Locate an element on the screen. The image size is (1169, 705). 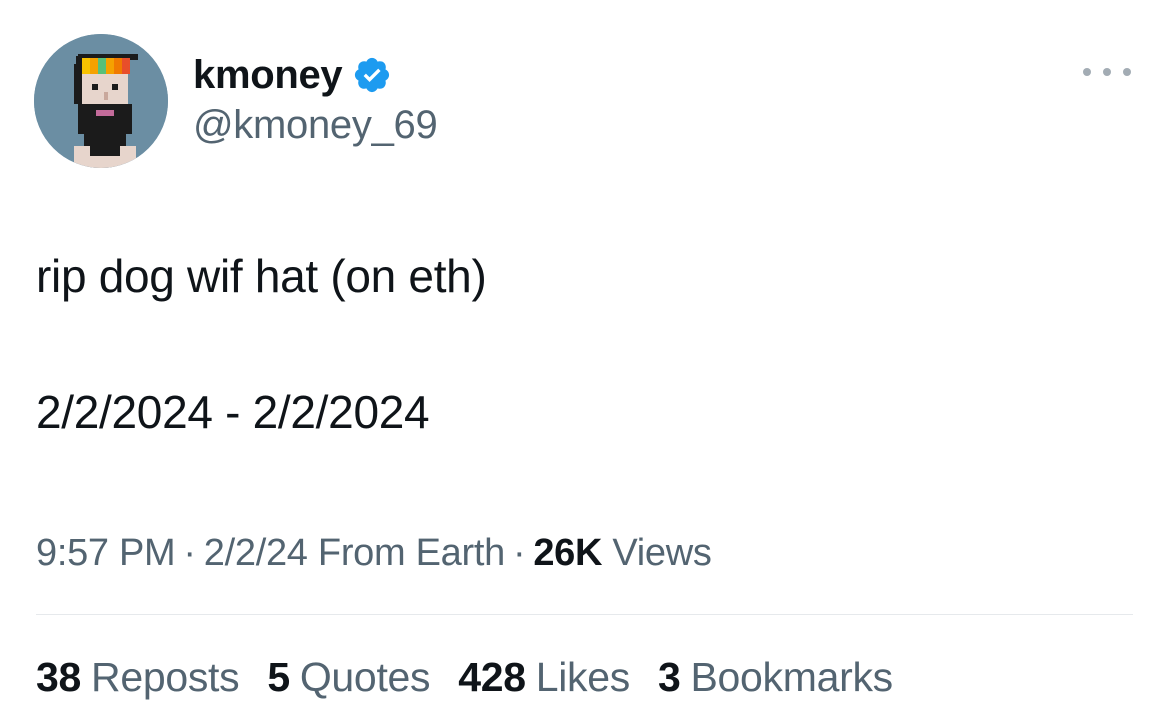
quotes-stat: 5 Quotes is located at coordinates (348, 677).